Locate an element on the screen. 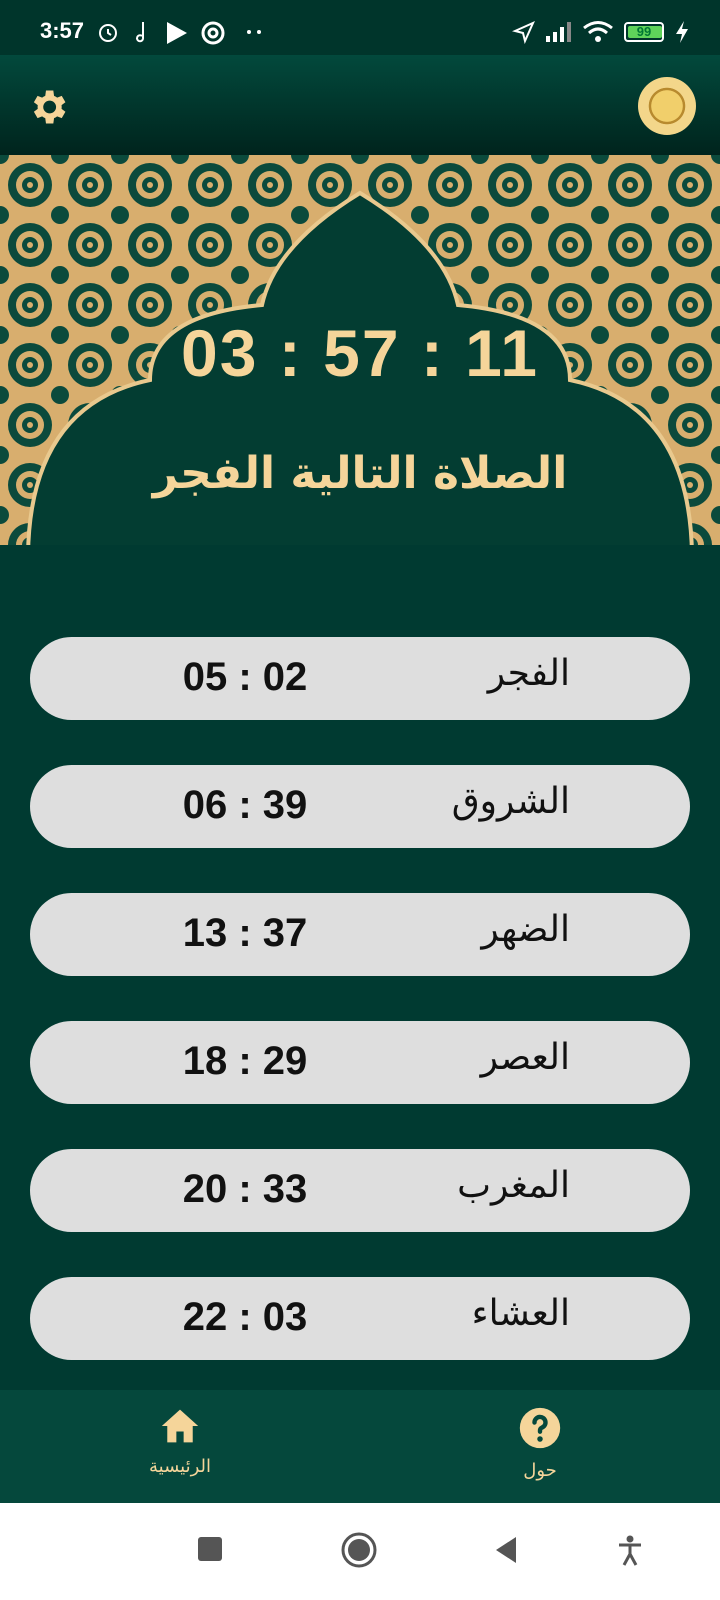 The image size is (720, 1600). alarm-icon is located at coordinates (108, 33).